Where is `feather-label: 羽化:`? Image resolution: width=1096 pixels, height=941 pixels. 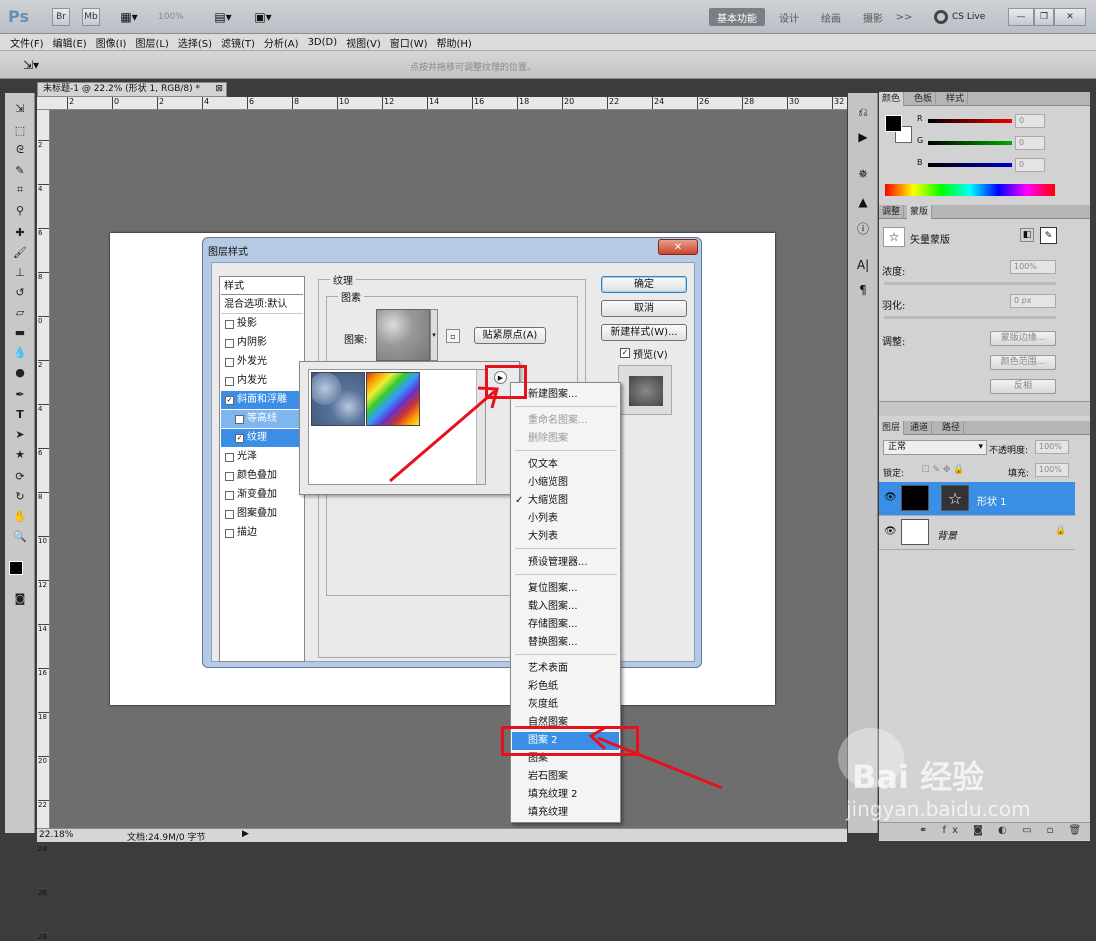
feather-label: 羽化: is located at coordinates (894, 306).